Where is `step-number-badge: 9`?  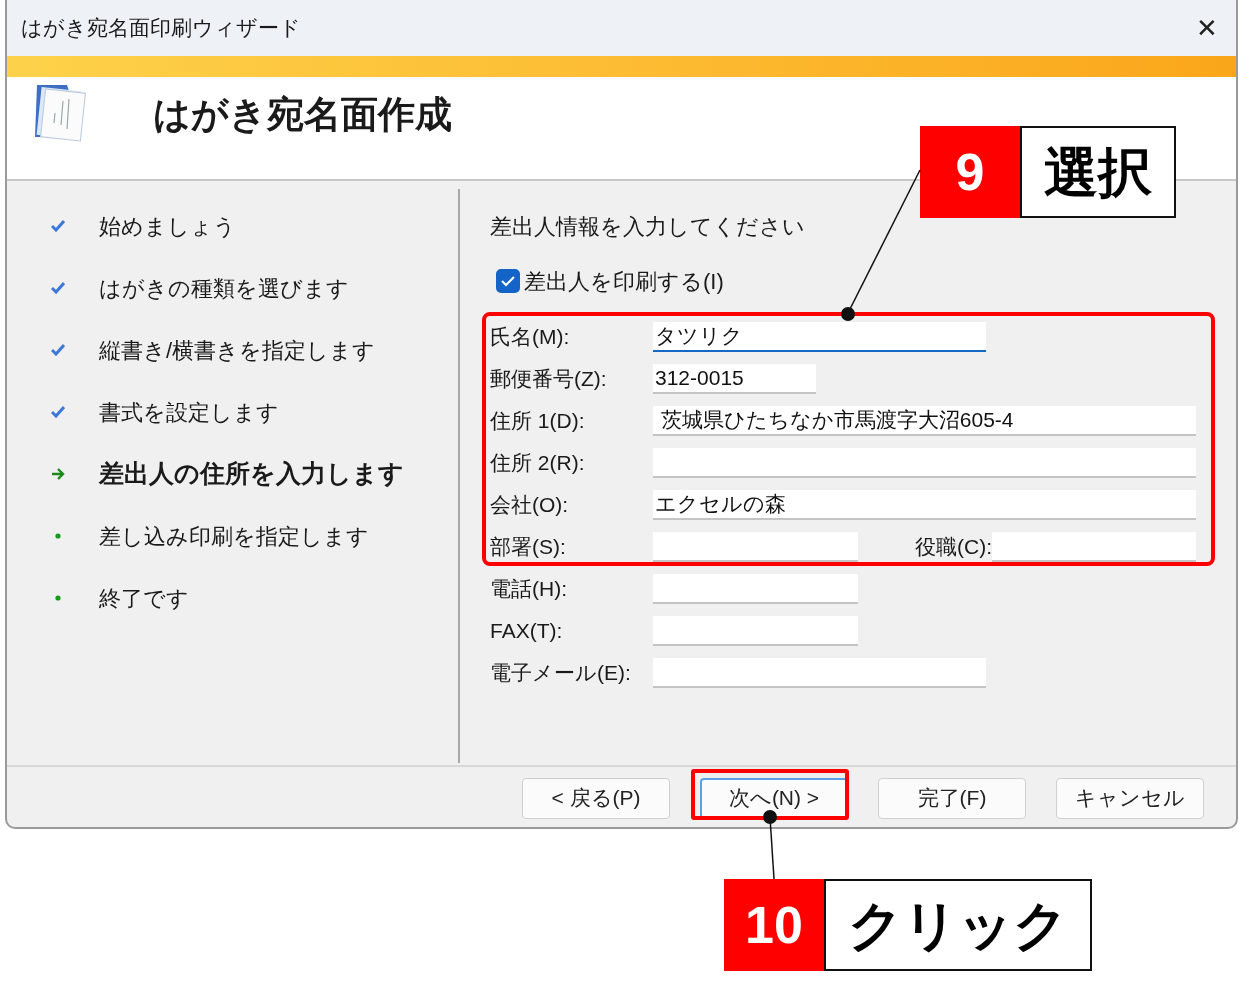
step-number-badge: 9 is located at coordinates (970, 172).